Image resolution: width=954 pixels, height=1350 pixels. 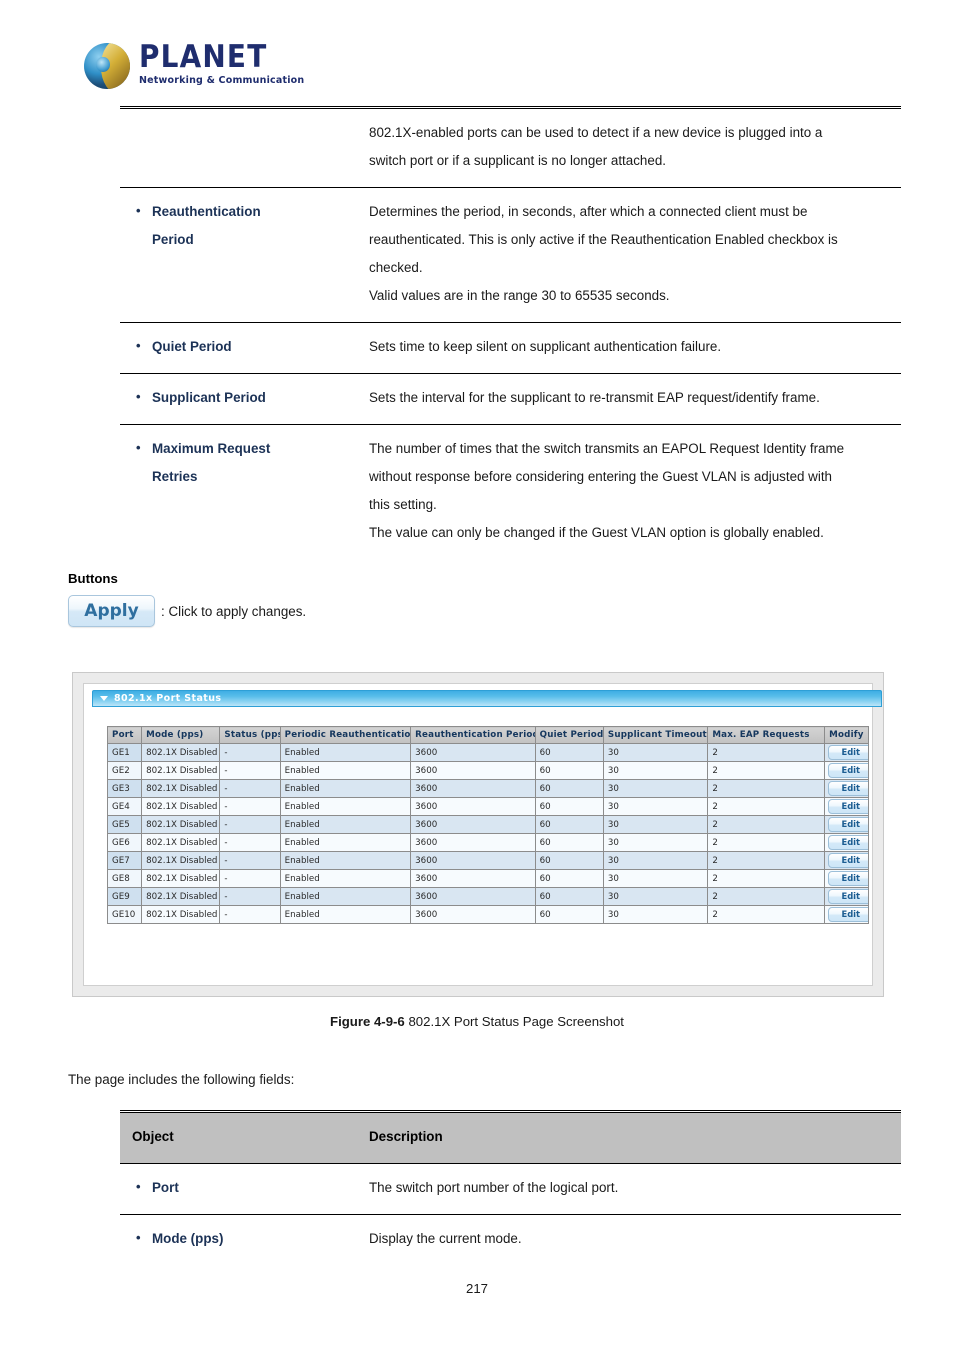 What do you see at coordinates (124, 896) in the screenshot?
I see `cell-port: GE9` at bounding box center [124, 896].